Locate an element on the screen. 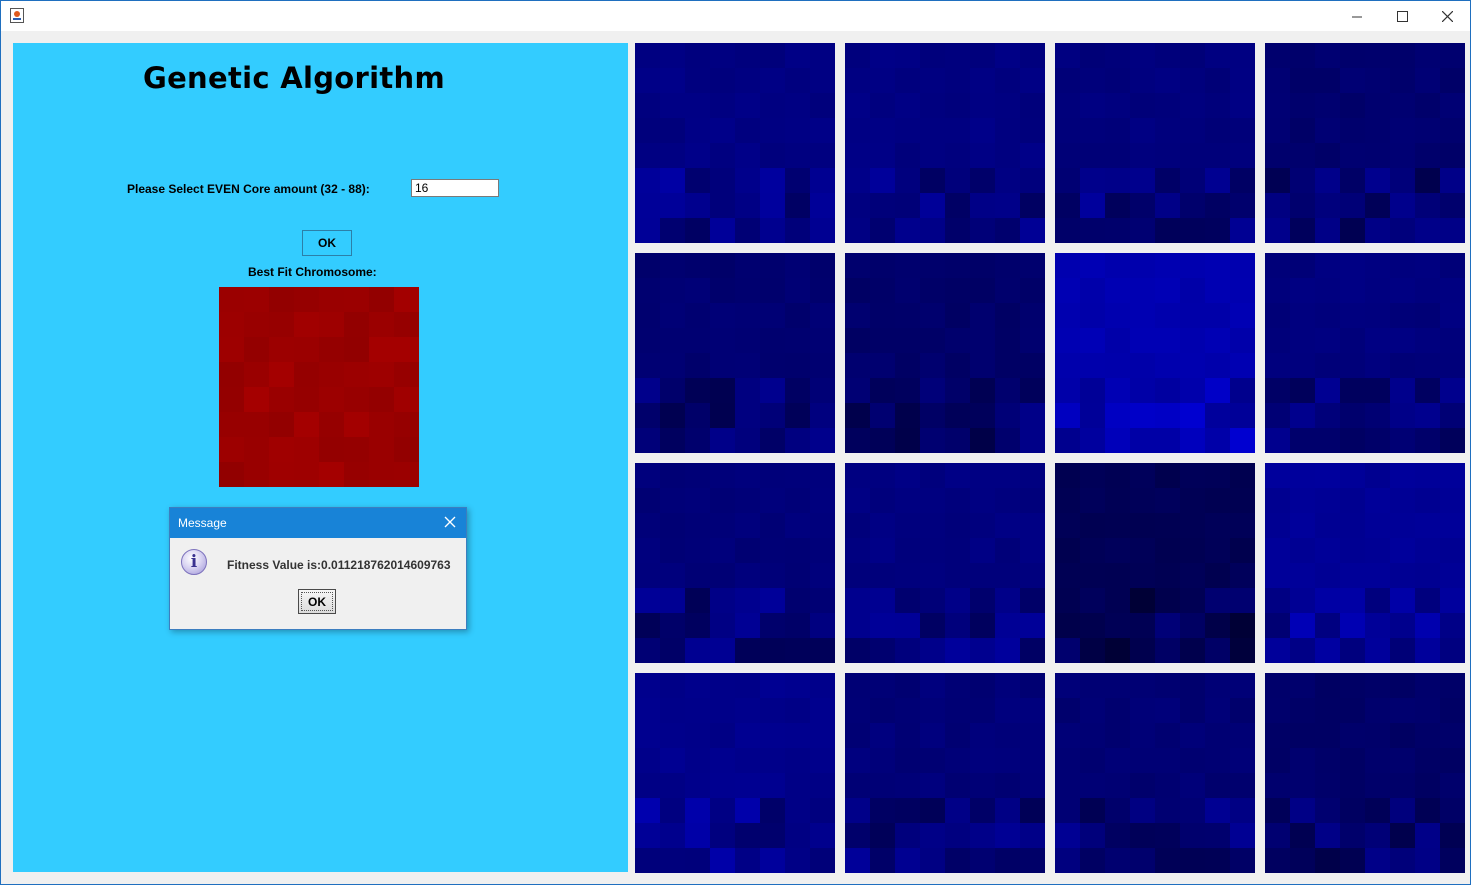 Image resolution: width=1471 pixels, height=885 pixels. close-icon is located at coordinates (450, 522).